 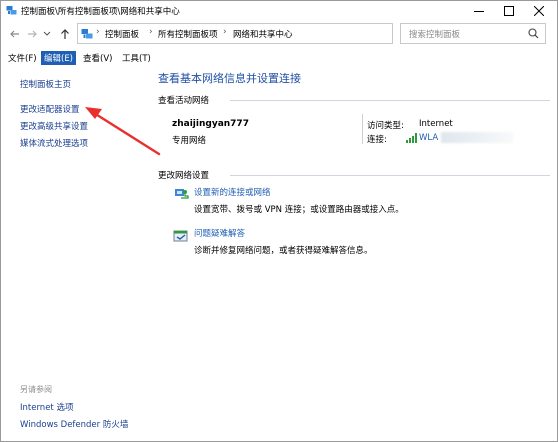 What do you see at coordinates (283, 251) in the screenshot?
I see `troubleshoot-desc: 诊断并修复网络问题，或者获得疑难解答信息。` at bounding box center [283, 251].